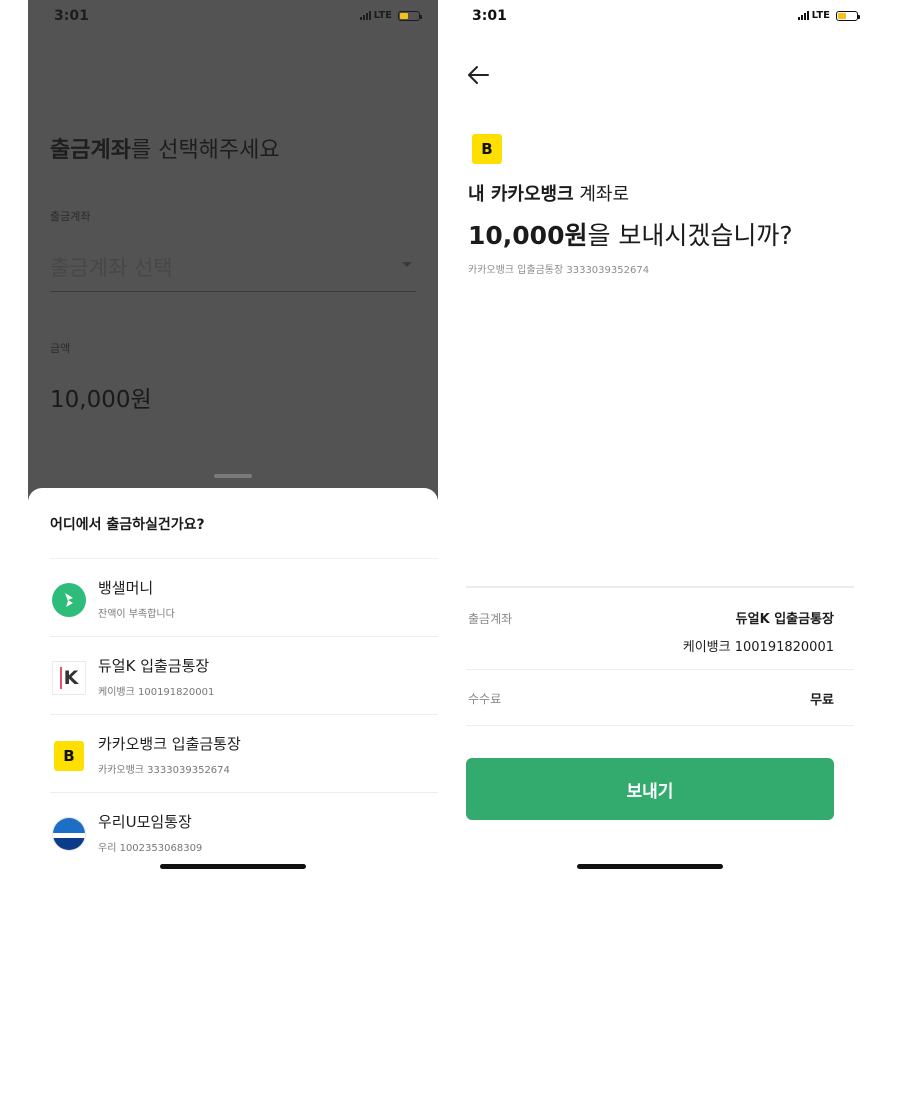 This screenshot has height=1106, width=898. Describe the element at coordinates (233, 270) in the screenshot. I see `withdraw-account-select: 출금계좌 선택` at that location.